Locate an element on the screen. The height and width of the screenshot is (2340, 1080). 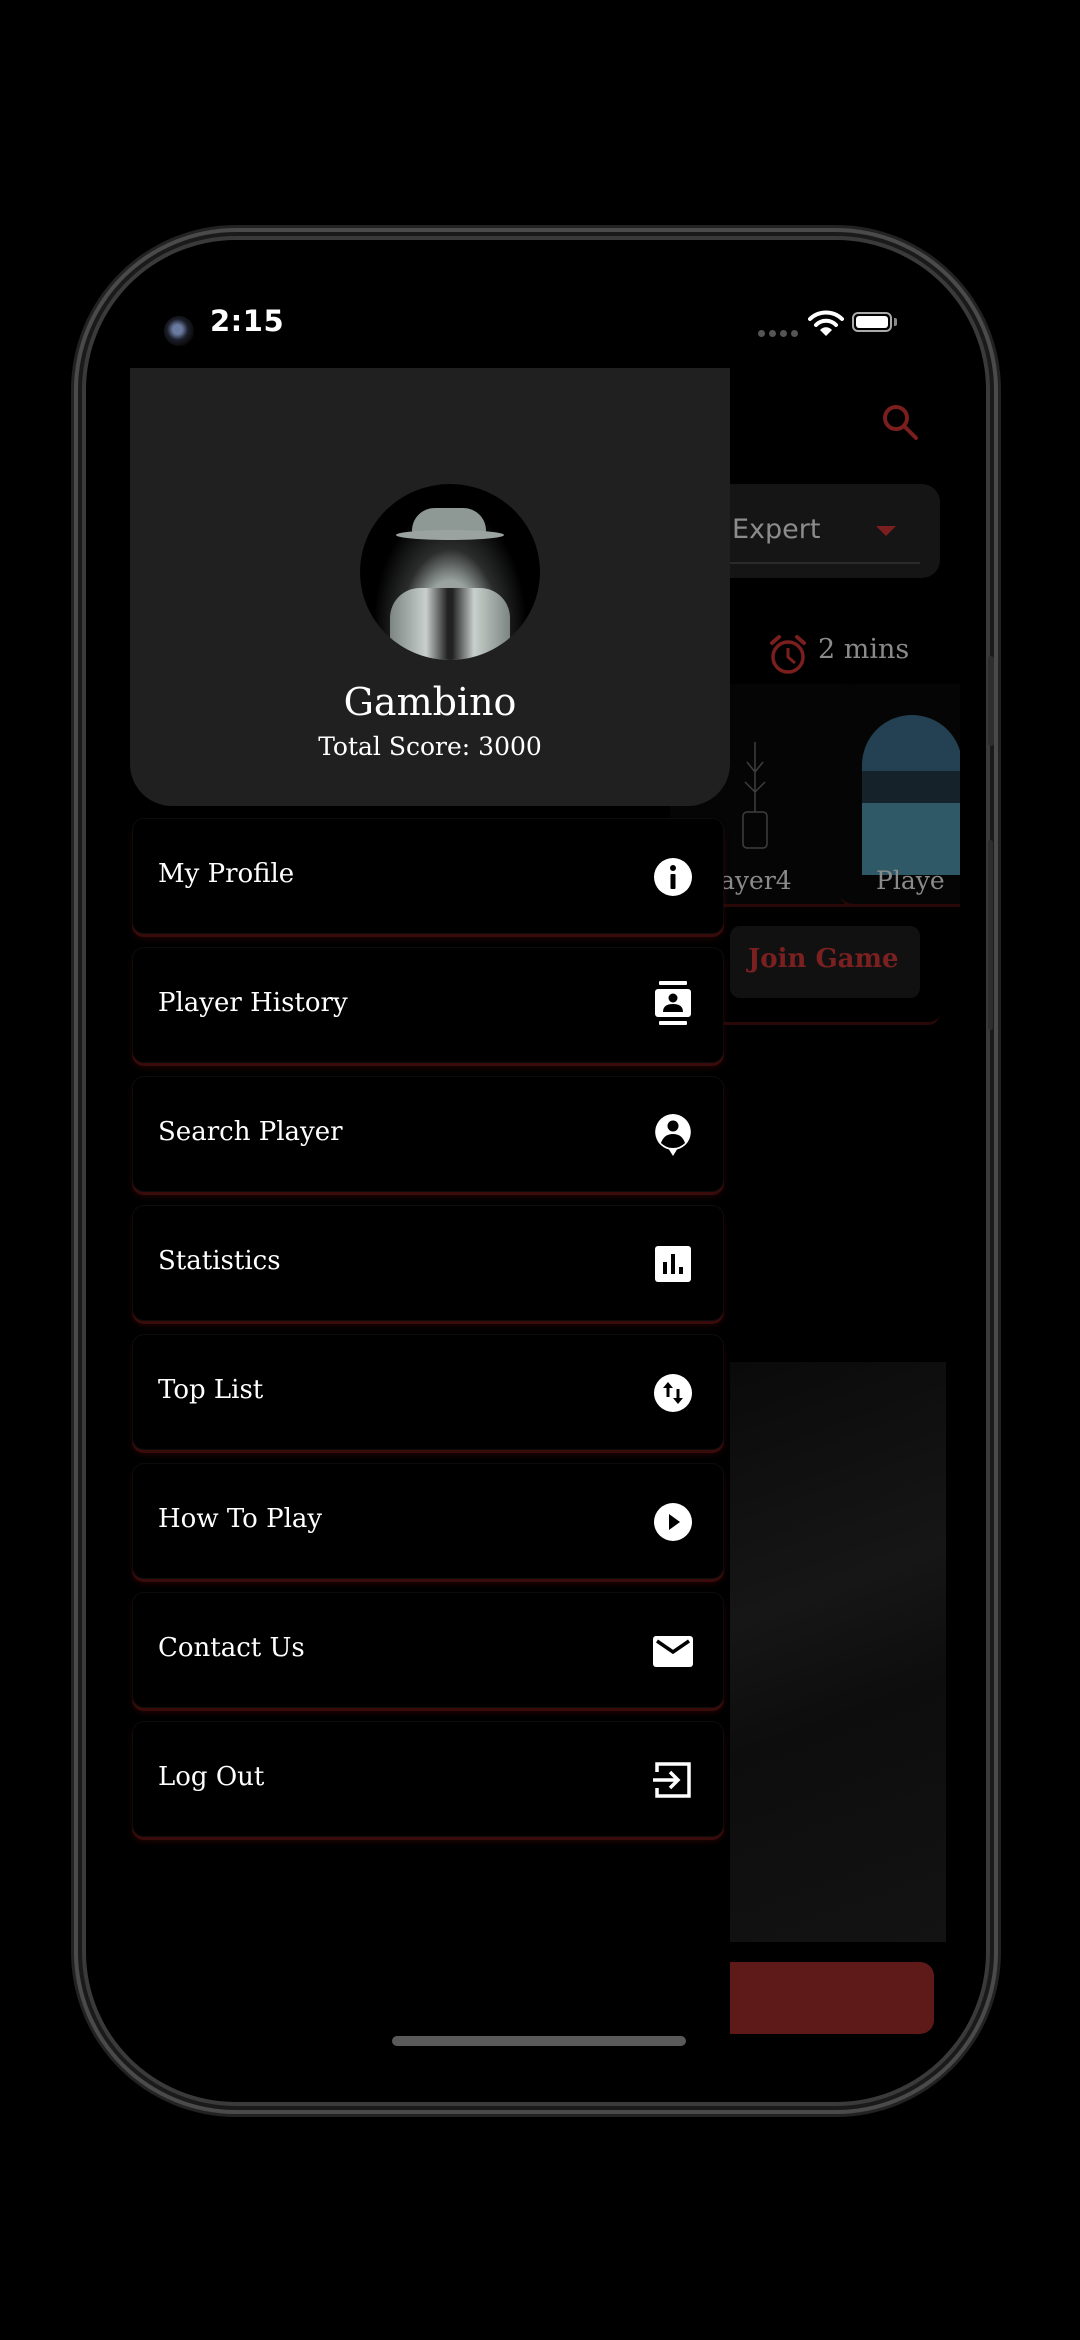
menu-item-how-to-play: How To Play is located at coordinates (428, 1521).